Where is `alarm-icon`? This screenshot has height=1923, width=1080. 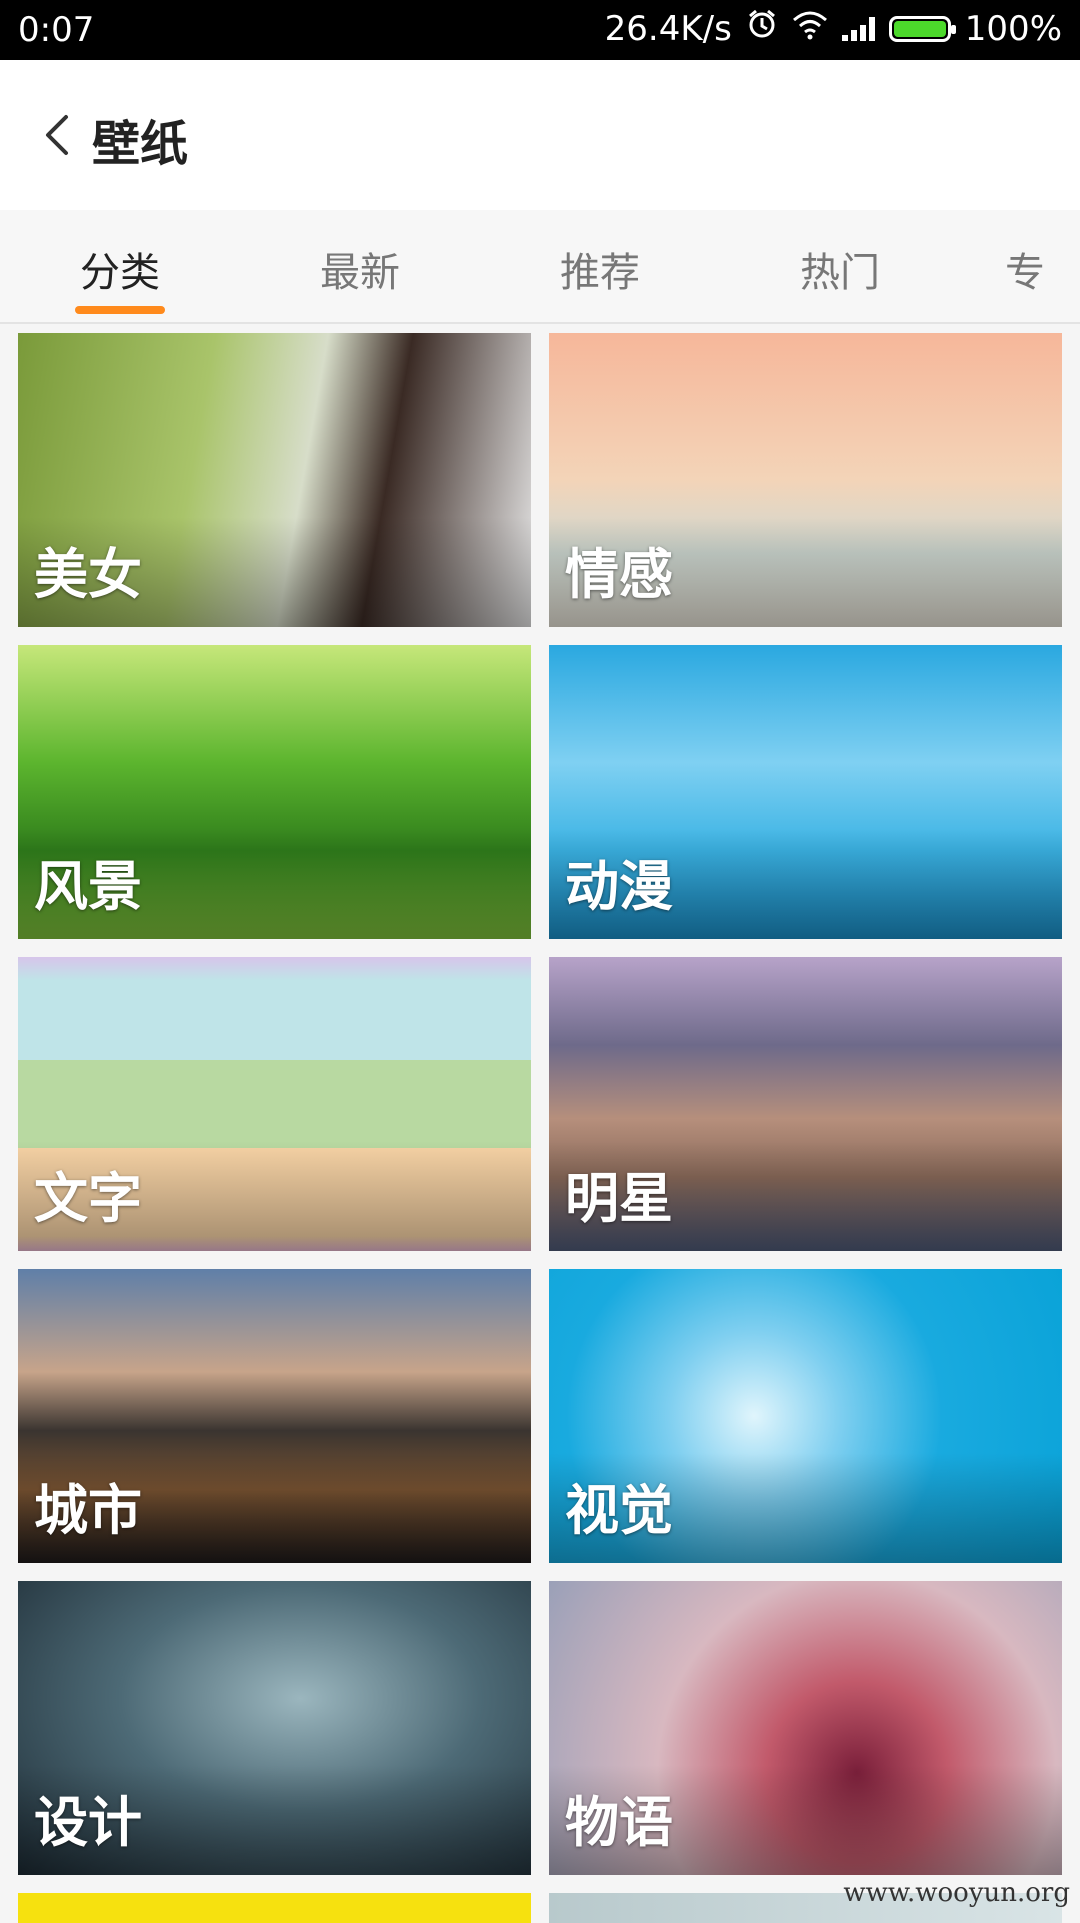
alarm-icon is located at coordinates (762, 28).